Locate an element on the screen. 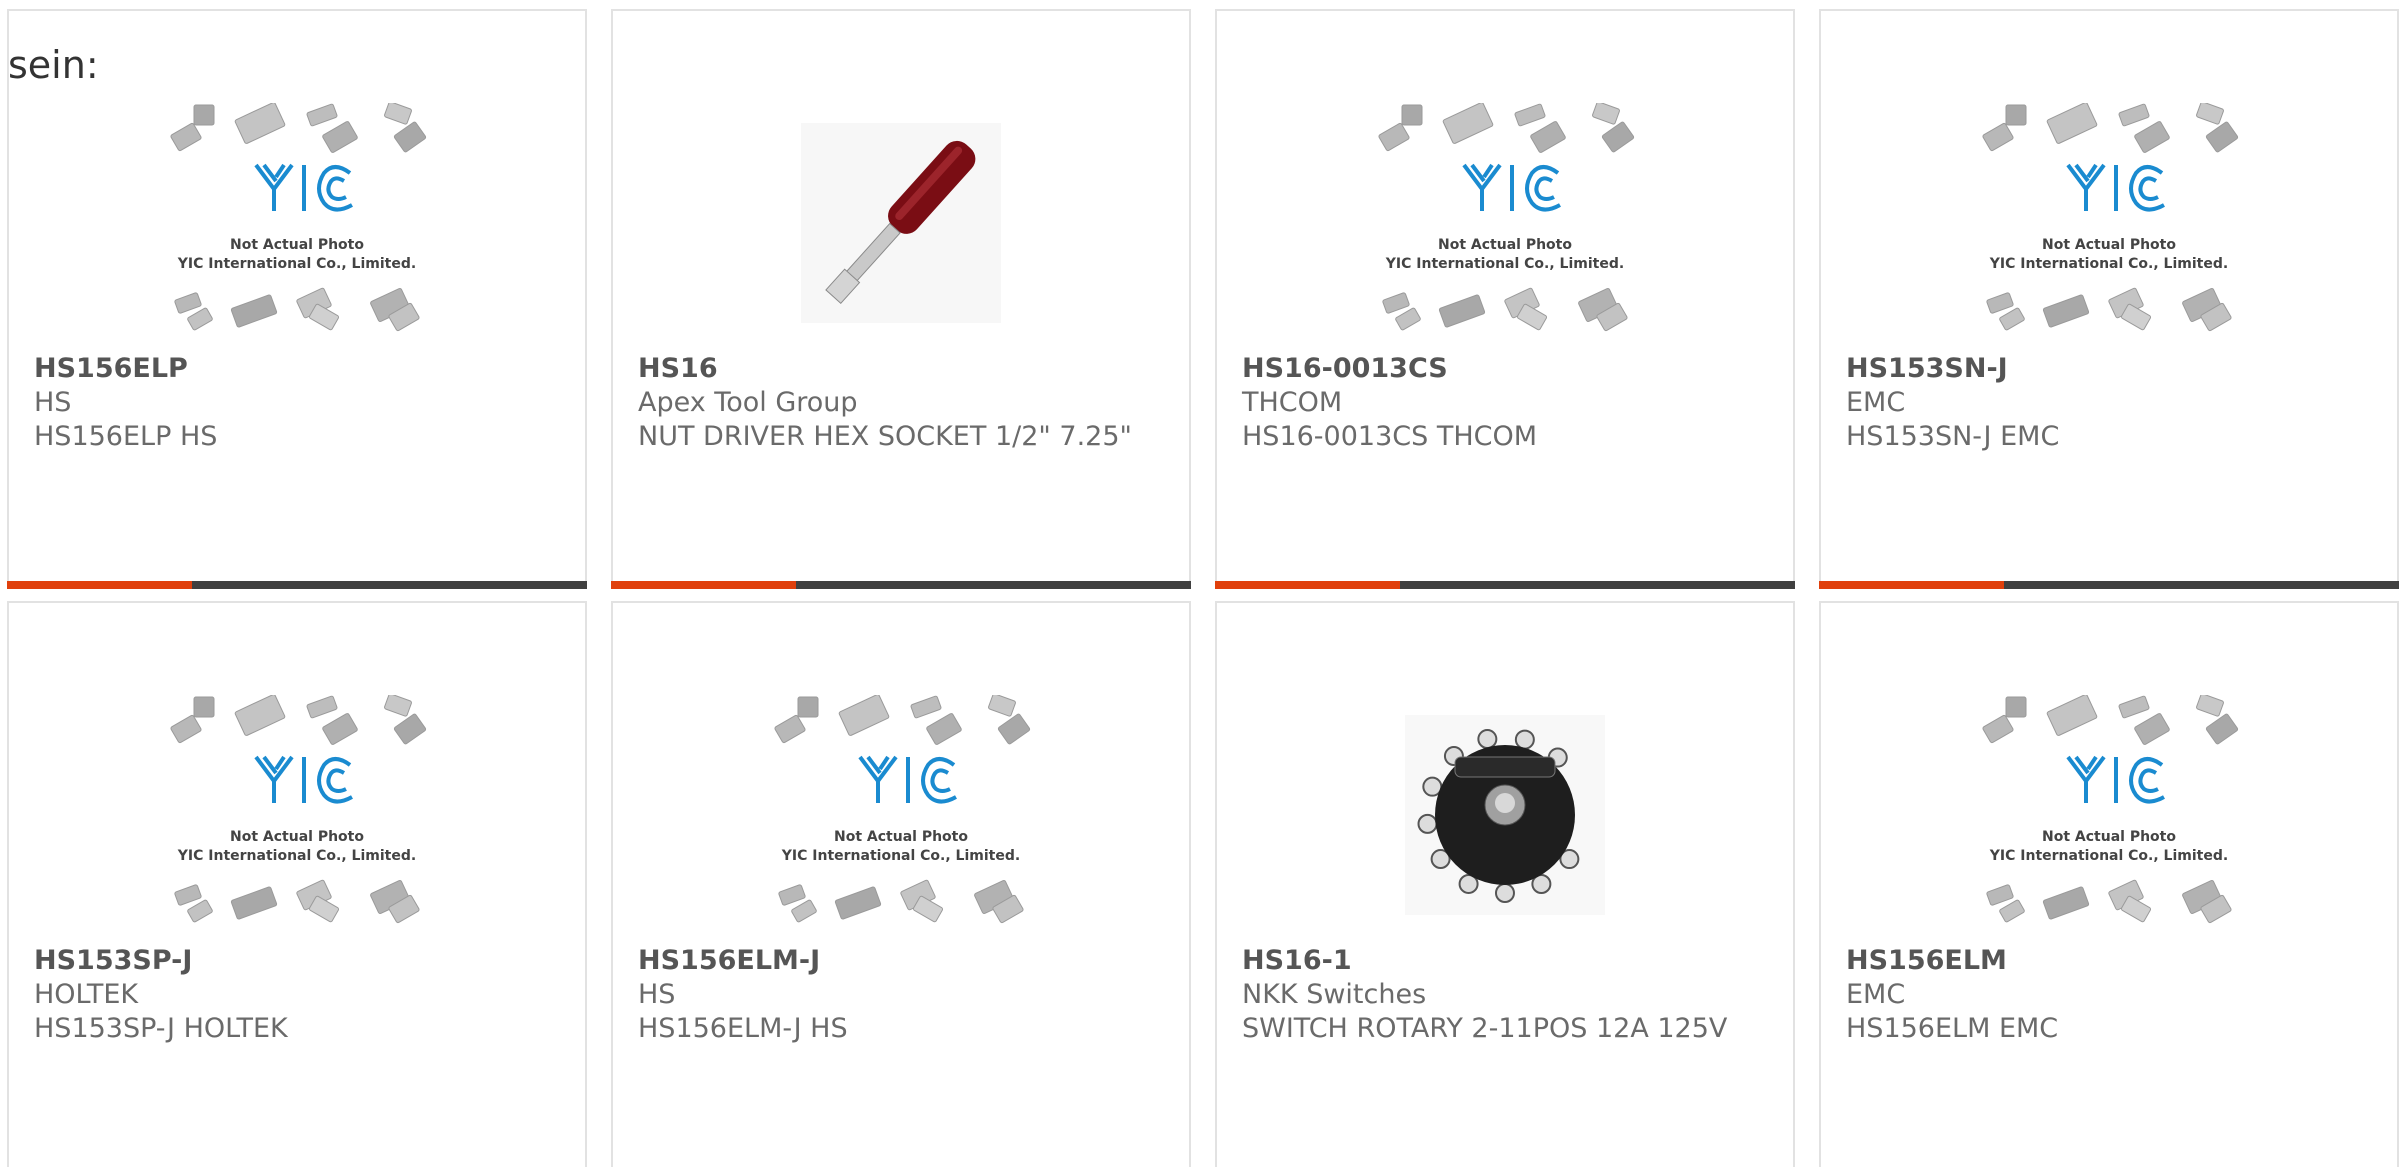  part-number: HS156ELM is located at coordinates (2109, 961).